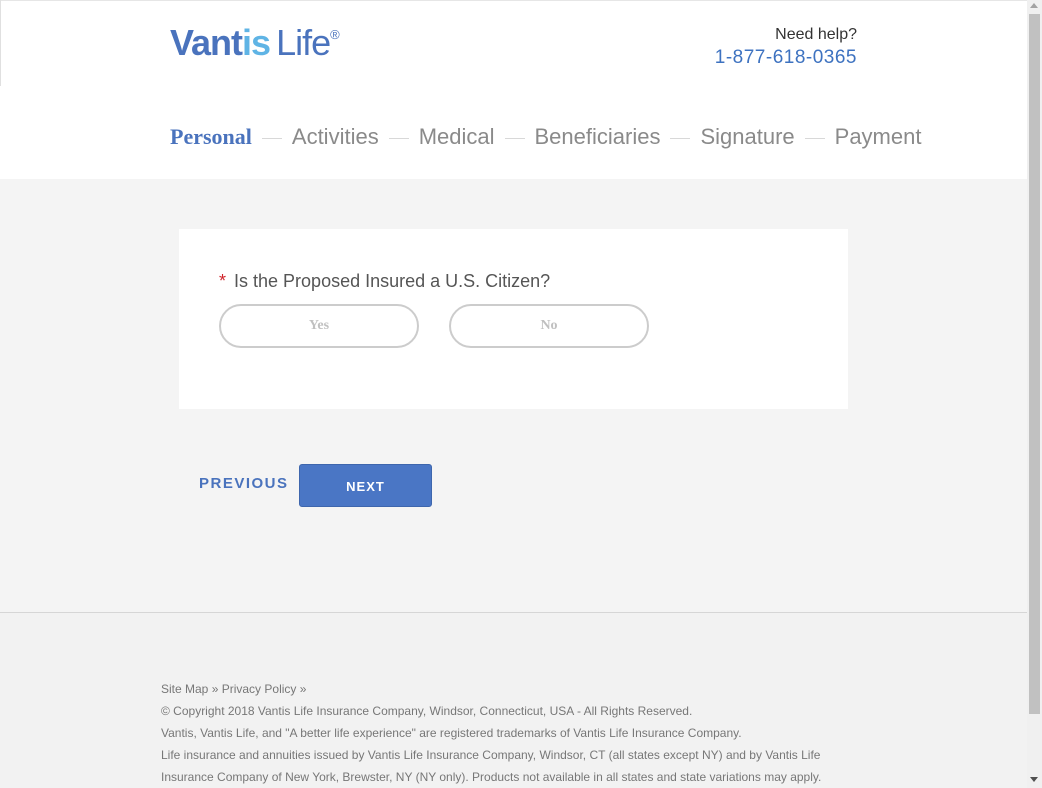 The height and width of the screenshot is (788, 1042). I want to click on required-marker: *, so click(223, 281).